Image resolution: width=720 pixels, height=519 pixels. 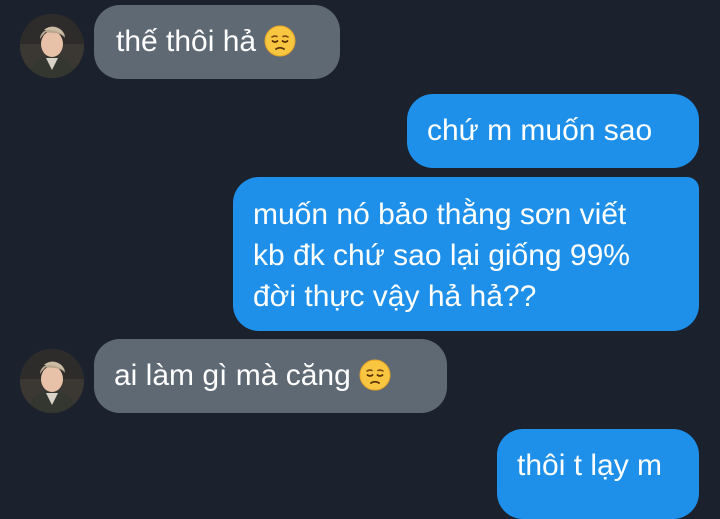 I want to click on message-text: thôi t lạy m, so click(x=590, y=465).